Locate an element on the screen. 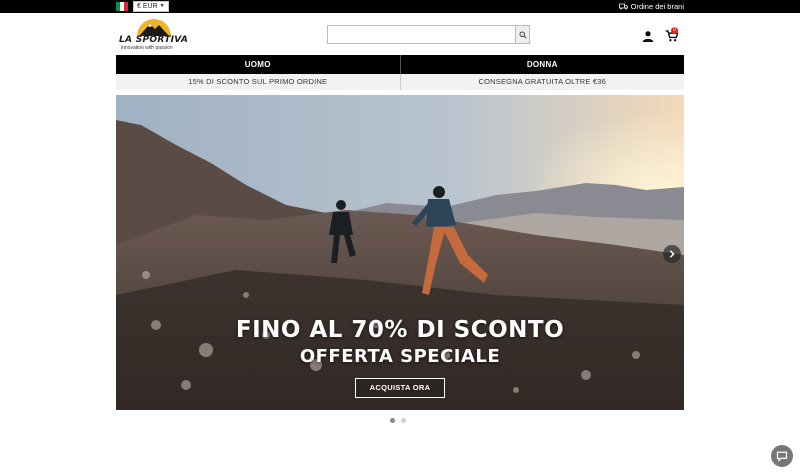 Image resolution: width=800 pixels, height=476 pixels. nav-item-uomo: UOMO is located at coordinates (258, 64).